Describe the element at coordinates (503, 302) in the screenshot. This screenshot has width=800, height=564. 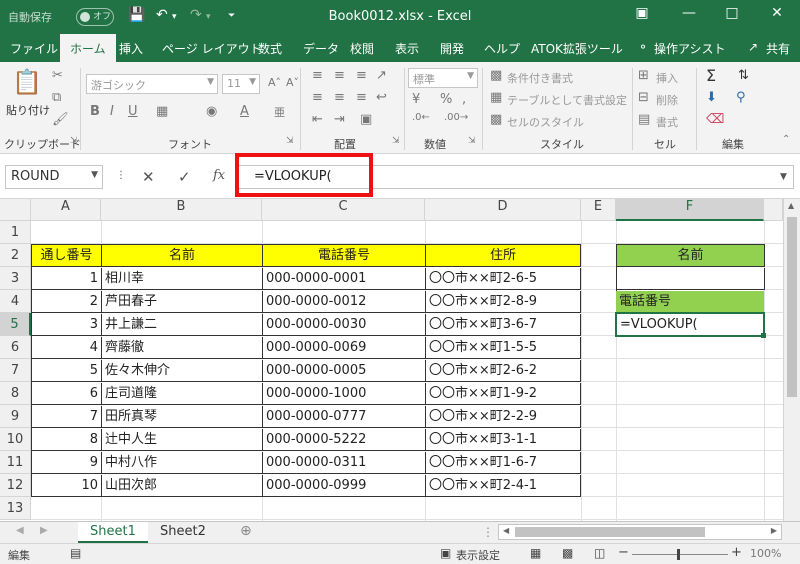
I see `cell-address: 〇〇市××町2-8-9` at that location.